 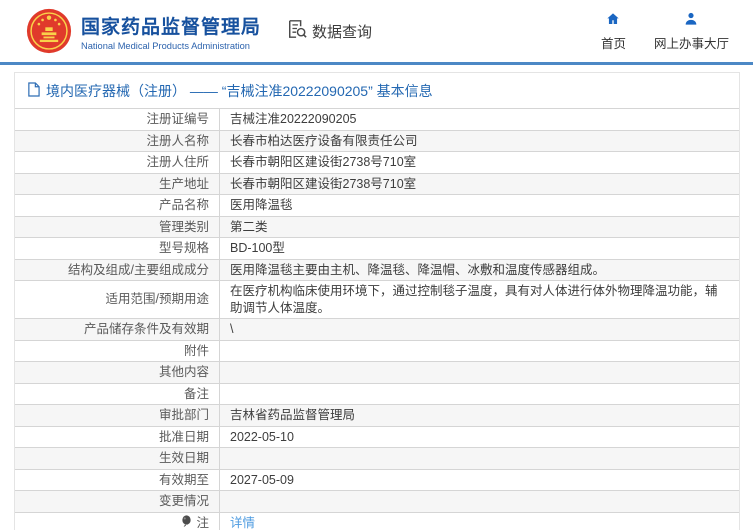 What do you see at coordinates (117, 479) in the screenshot?
I see `row-label: 有效期至` at bounding box center [117, 479].